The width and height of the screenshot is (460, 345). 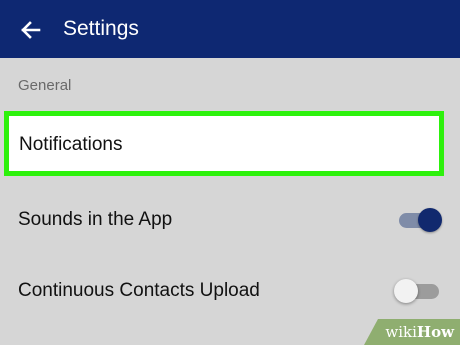 I want to click on wikihow-watermark: wikiHow, so click(x=412, y=332).